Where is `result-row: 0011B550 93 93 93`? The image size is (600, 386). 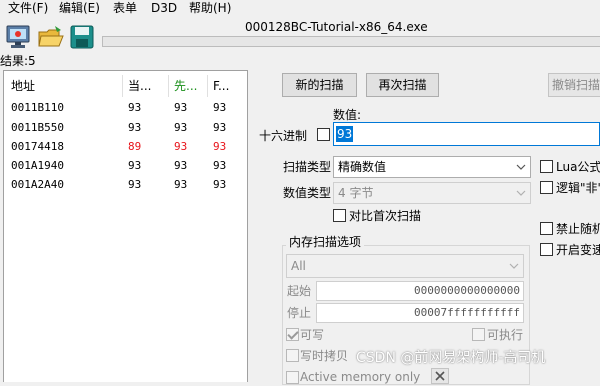
result-row: 0011B550 93 93 93 is located at coordinates (125, 127).